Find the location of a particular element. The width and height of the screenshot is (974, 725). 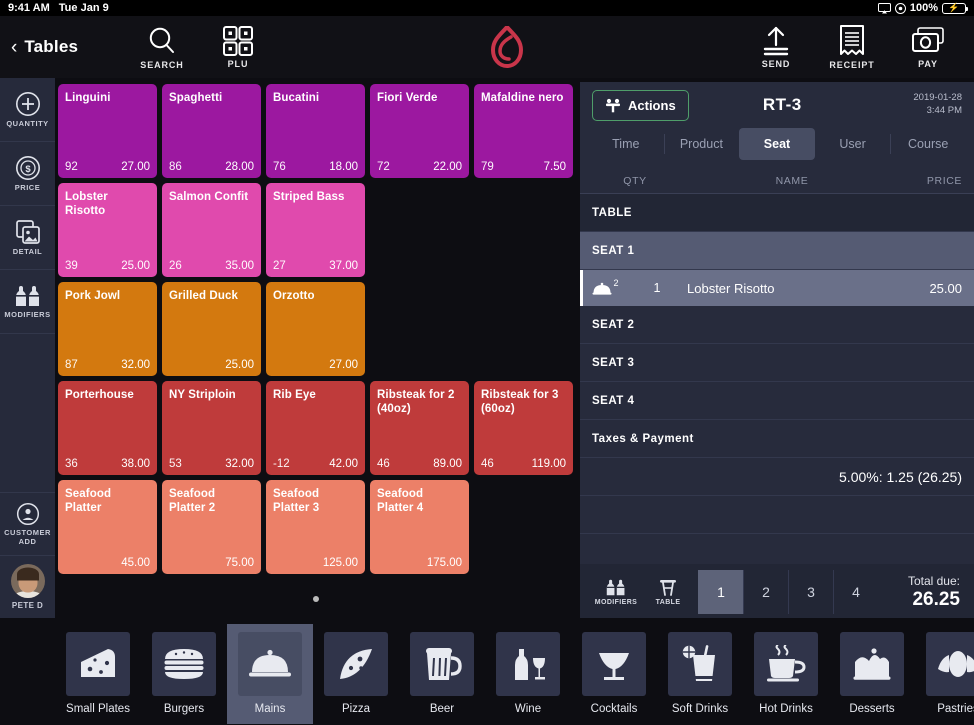

order-tab-course: Course is located at coordinates (928, 144).